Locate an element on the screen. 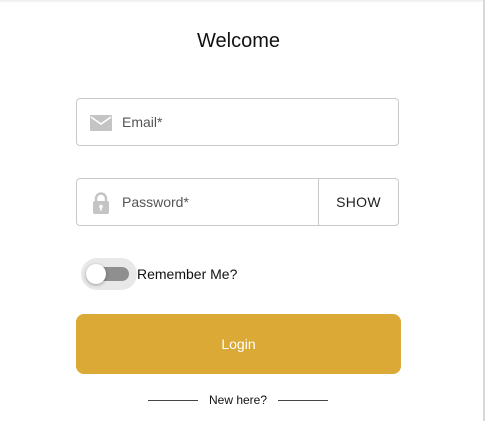  new-here-text: New here? is located at coordinates (238, 400).